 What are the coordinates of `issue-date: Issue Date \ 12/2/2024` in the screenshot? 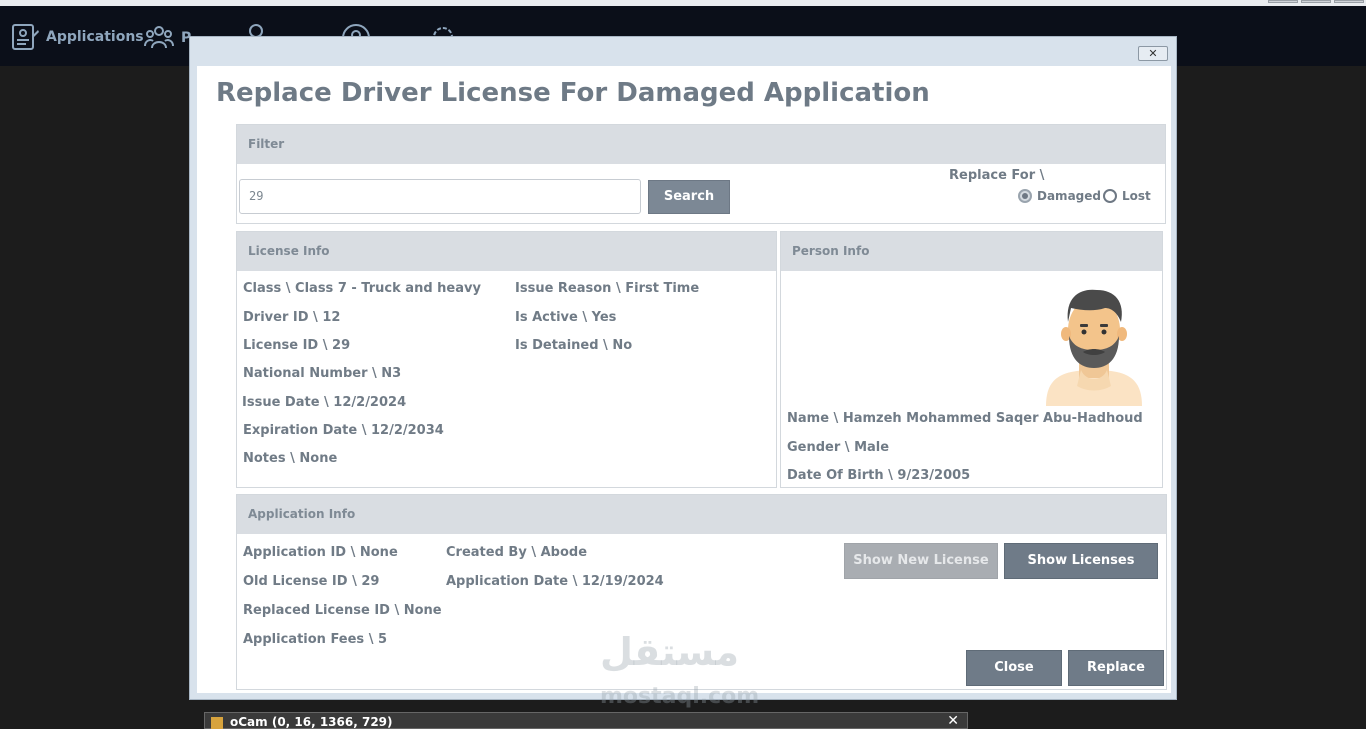 It's located at (324, 402).